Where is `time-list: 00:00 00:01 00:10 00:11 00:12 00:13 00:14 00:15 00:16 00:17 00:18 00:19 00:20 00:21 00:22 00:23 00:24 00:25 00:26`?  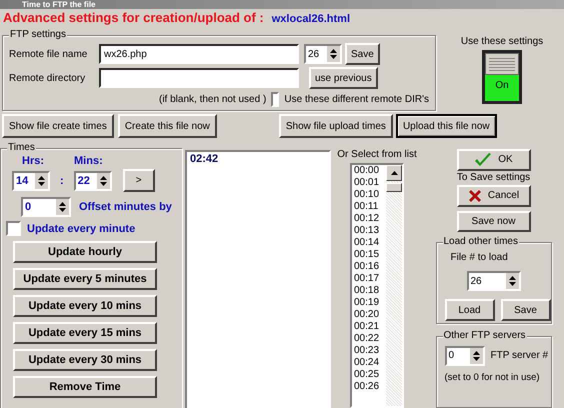
time-list: 00:00 00:01 00:10 00:11 00:12 00:13 00:14 00:15 00:16 00:17 00:18 00:19 00:20 00:21 00:22 00:23 00:24 00:25 00:26 is located at coordinates (377, 285).